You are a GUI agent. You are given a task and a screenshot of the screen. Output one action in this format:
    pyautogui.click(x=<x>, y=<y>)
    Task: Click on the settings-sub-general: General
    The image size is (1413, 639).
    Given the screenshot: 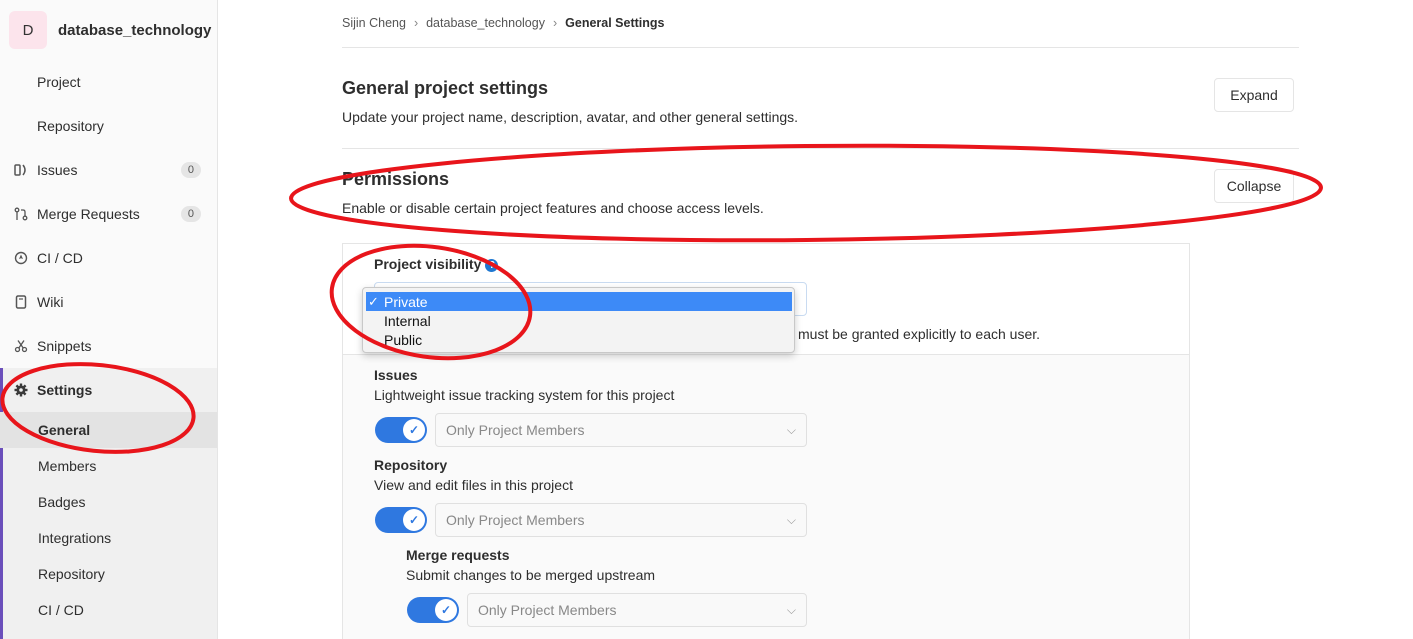 What is the action you would take?
    pyautogui.click(x=108, y=430)
    